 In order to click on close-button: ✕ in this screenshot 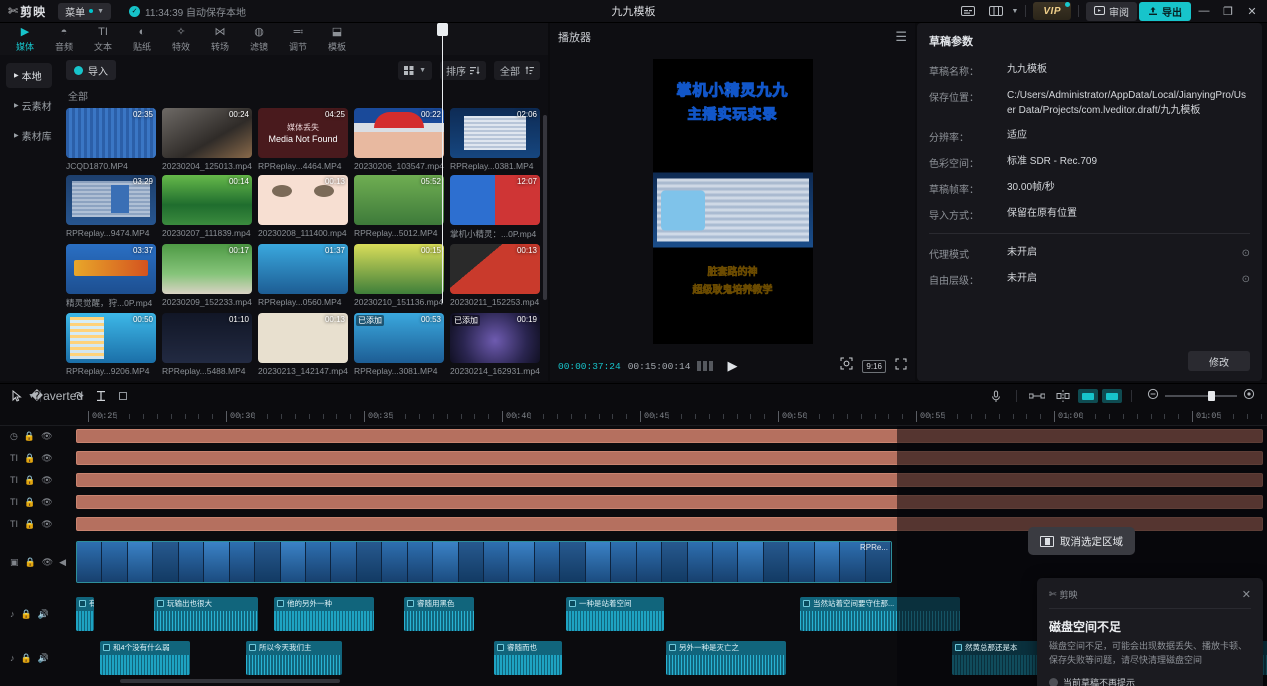, I will do `click(1252, 11)`.